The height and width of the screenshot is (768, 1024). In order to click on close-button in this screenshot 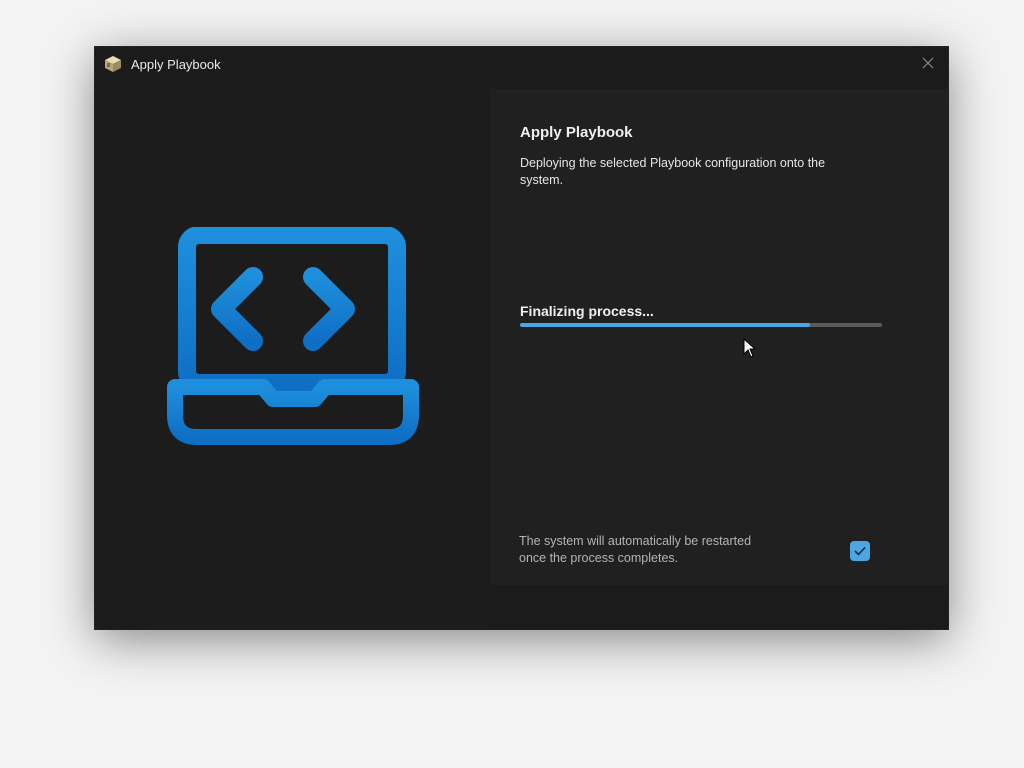, I will do `click(928, 63)`.